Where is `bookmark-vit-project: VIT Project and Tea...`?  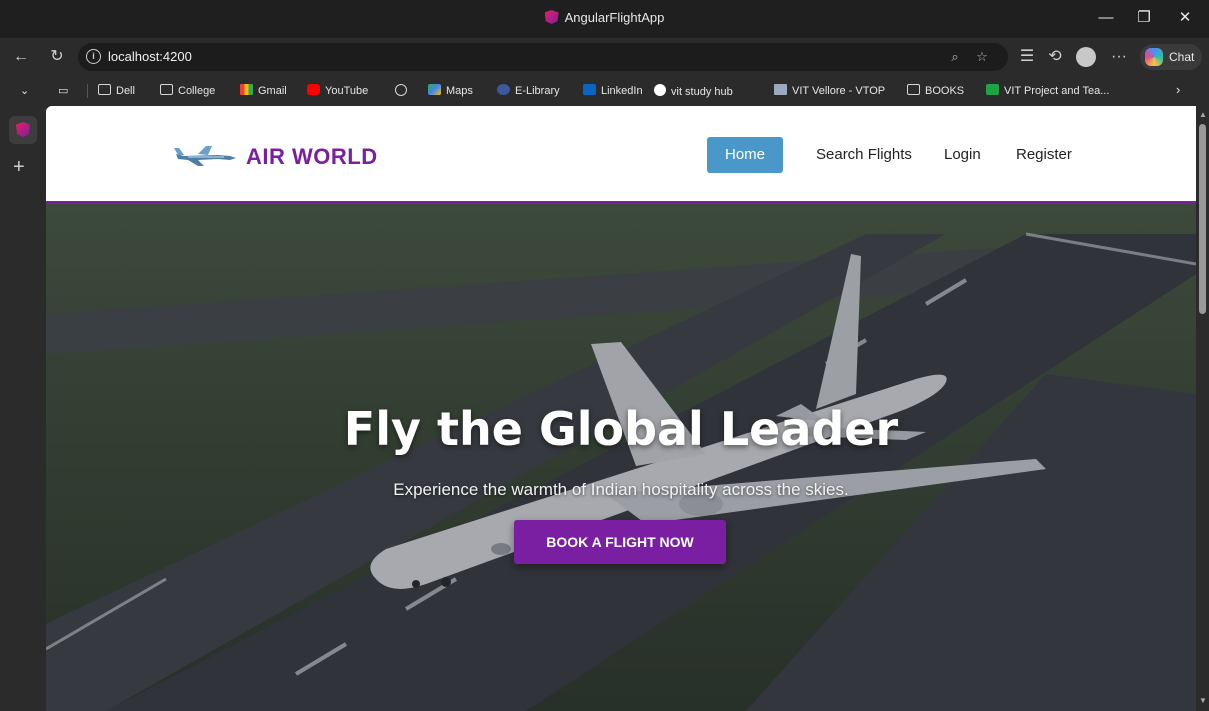
bookmark-vit-project: VIT Project and Tea... is located at coordinates (1047, 90).